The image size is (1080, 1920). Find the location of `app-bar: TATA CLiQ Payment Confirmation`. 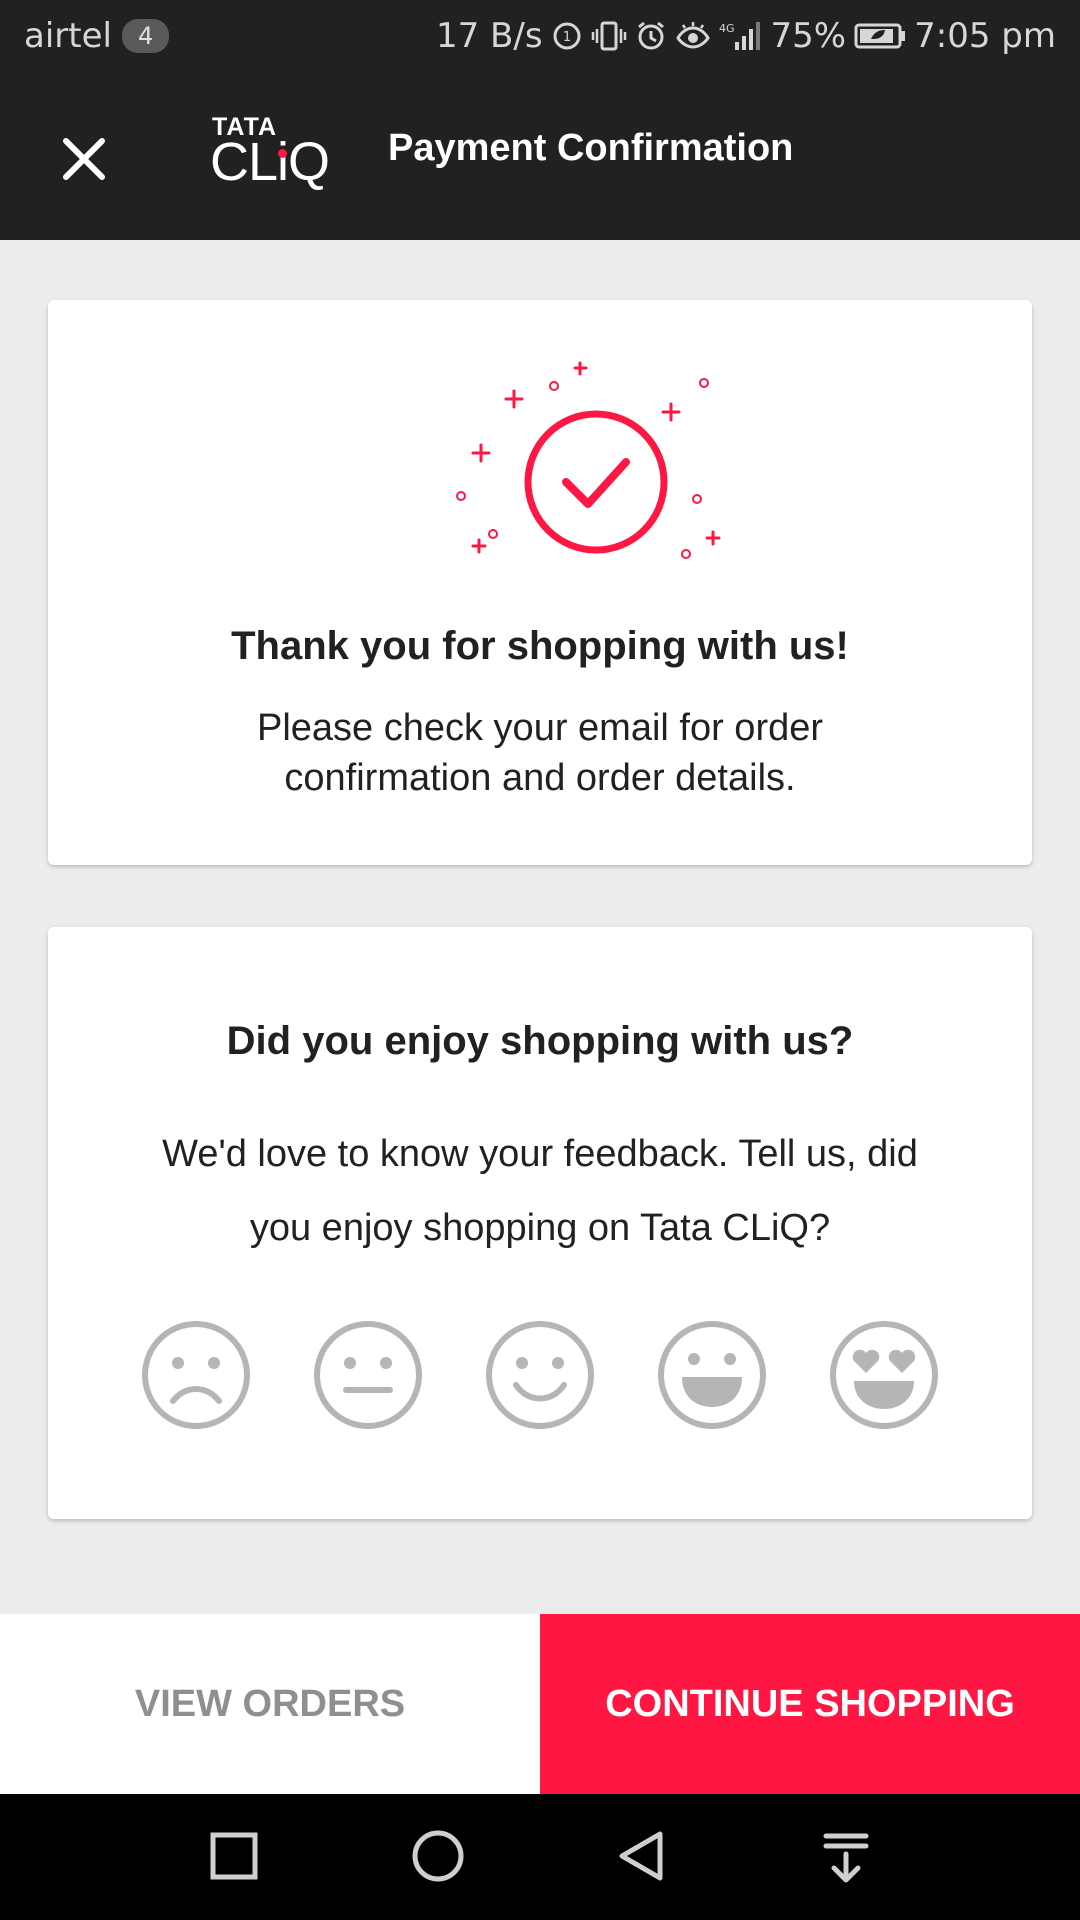

app-bar: TATA CLiQ Payment Confirmation is located at coordinates (540, 157).